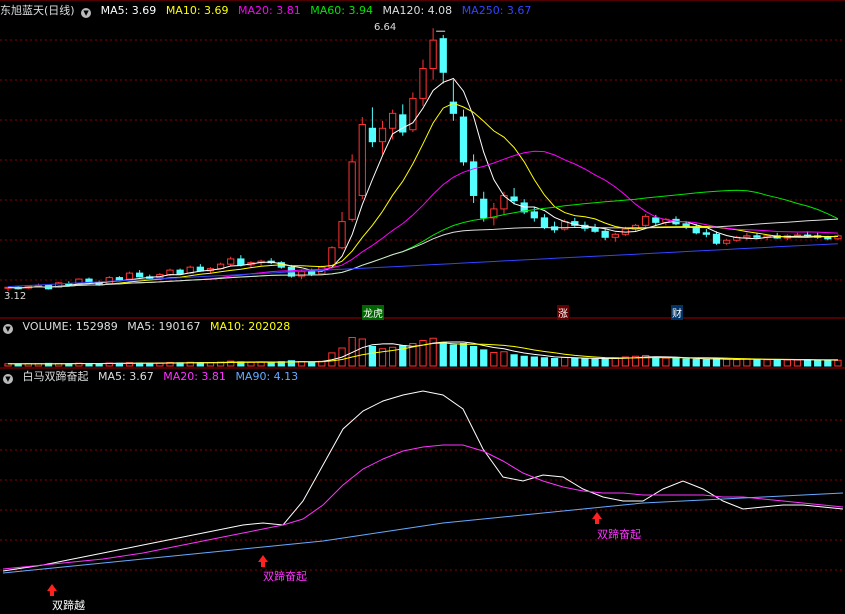 This screenshot has width=845, height=614. I want to click on signal-label-2: 双蹄奋起, so click(285, 576).